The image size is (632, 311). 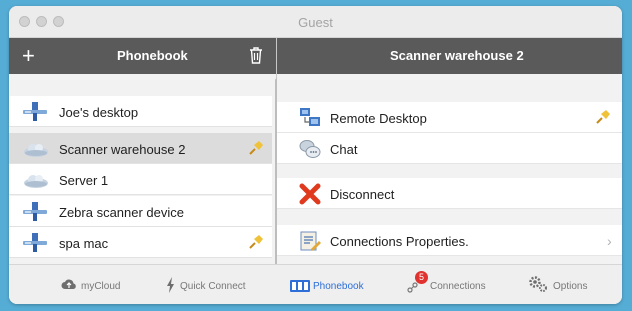 I want to click on connection-properties-label: Connections Properties., so click(x=399, y=241).